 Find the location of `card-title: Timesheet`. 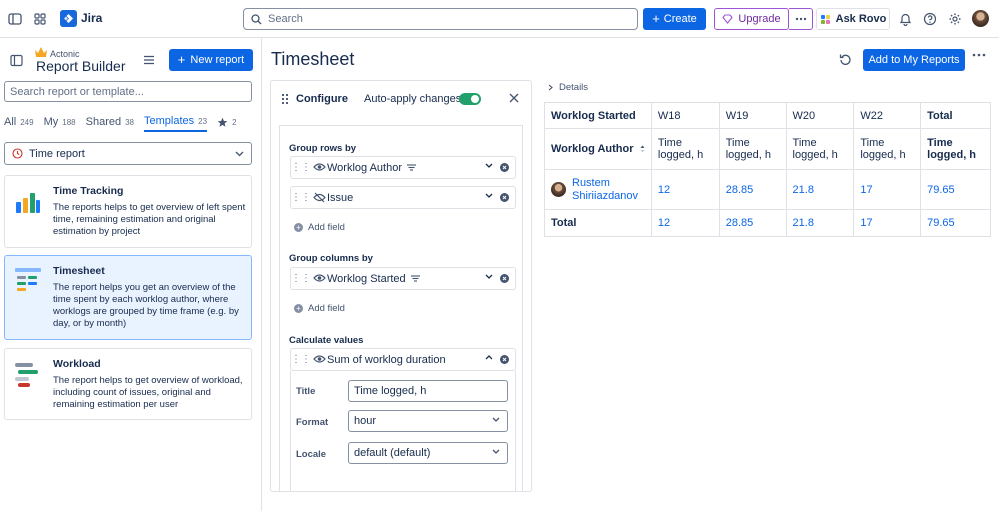

card-title: Timesheet is located at coordinates (79, 271).